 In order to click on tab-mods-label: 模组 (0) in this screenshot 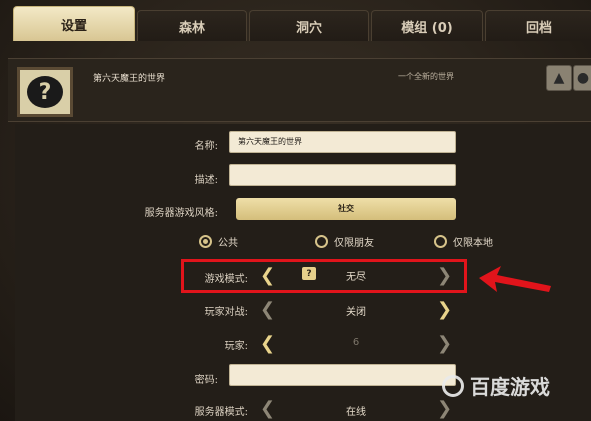, I will do `click(427, 28)`.